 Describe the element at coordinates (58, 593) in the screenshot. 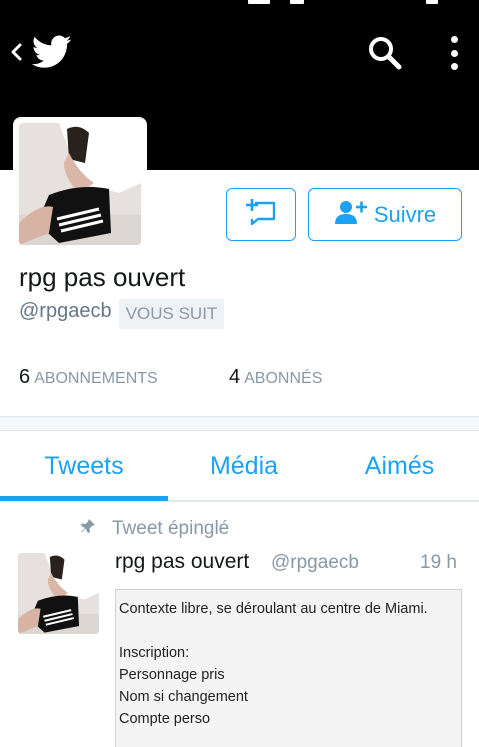

I see `tweet-author-avatar` at that location.